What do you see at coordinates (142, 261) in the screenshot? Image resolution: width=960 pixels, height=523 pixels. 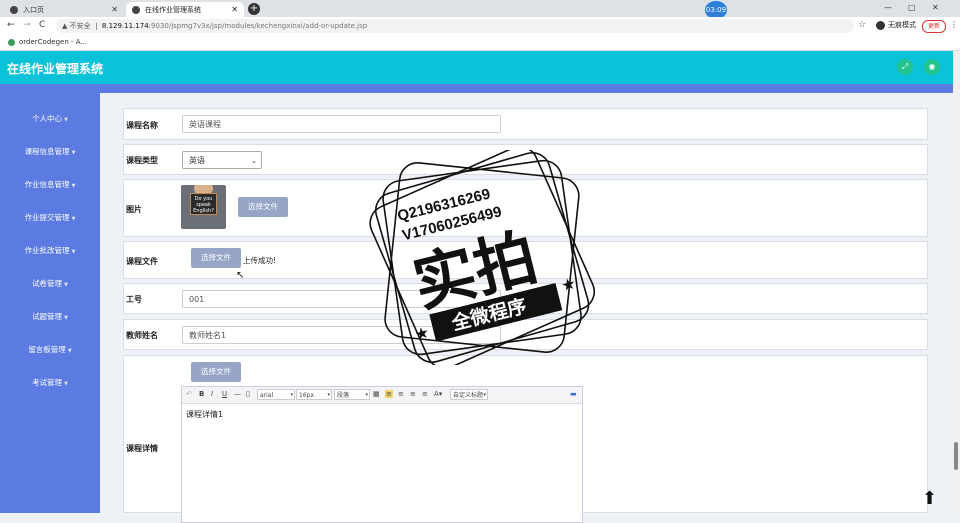 I see `course-file-label: 课程文件` at bounding box center [142, 261].